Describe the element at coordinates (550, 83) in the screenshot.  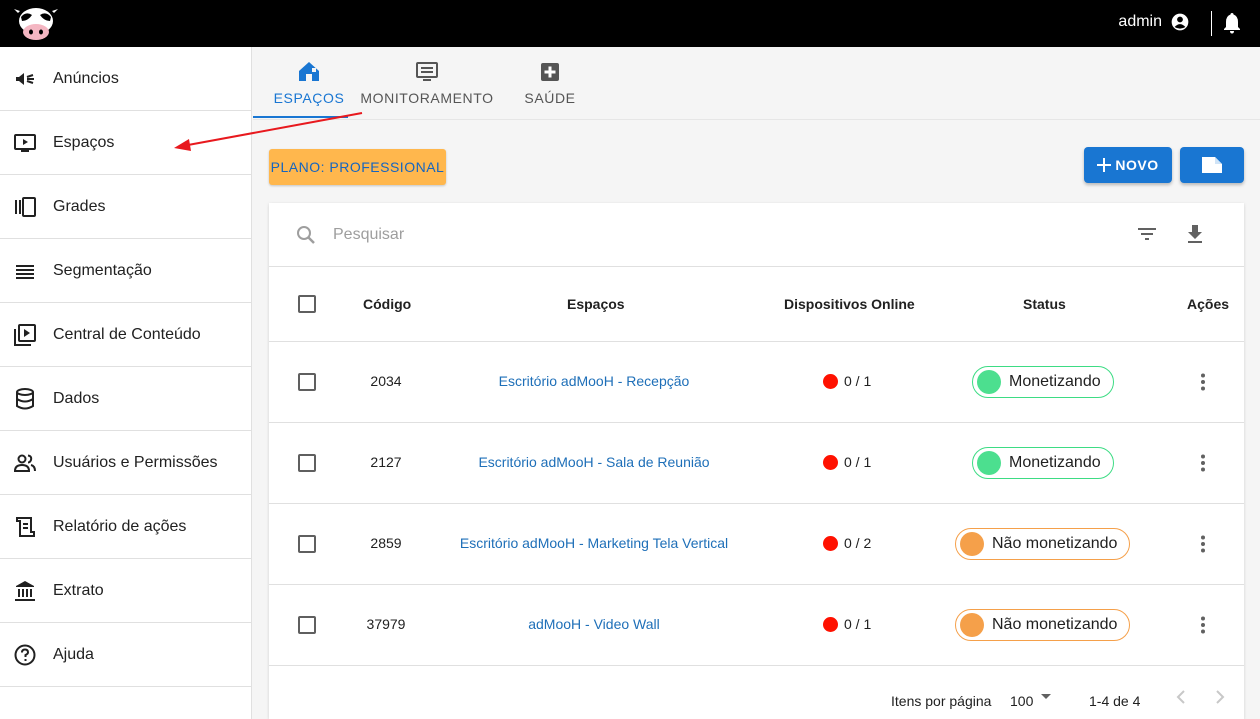
I see `tab-saude: SAÚDE` at that location.